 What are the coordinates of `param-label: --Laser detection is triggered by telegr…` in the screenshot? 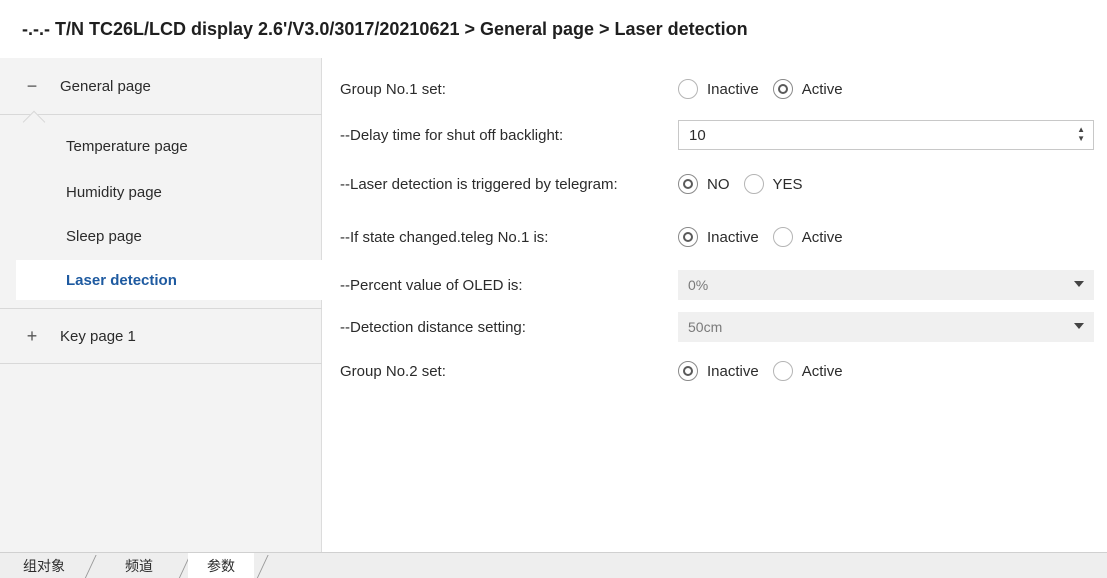 It's located at (479, 184).